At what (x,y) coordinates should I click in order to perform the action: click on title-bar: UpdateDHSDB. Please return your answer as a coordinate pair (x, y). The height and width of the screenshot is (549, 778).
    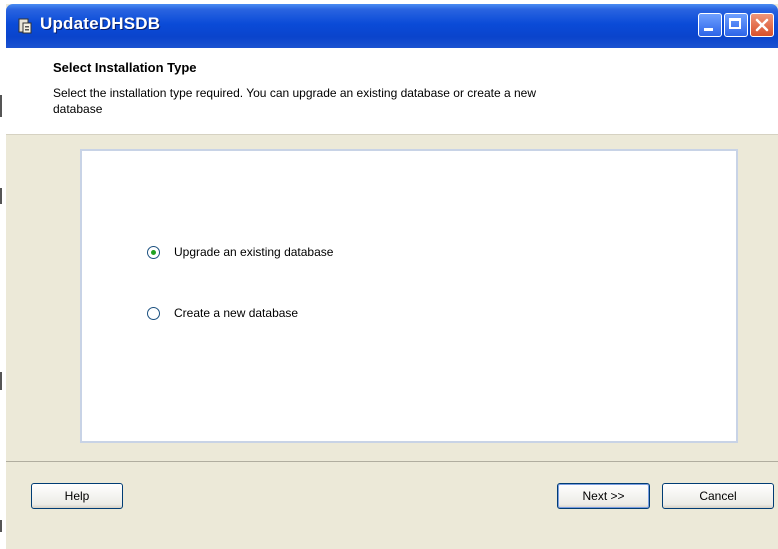
    Looking at the image, I should click on (392, 26).